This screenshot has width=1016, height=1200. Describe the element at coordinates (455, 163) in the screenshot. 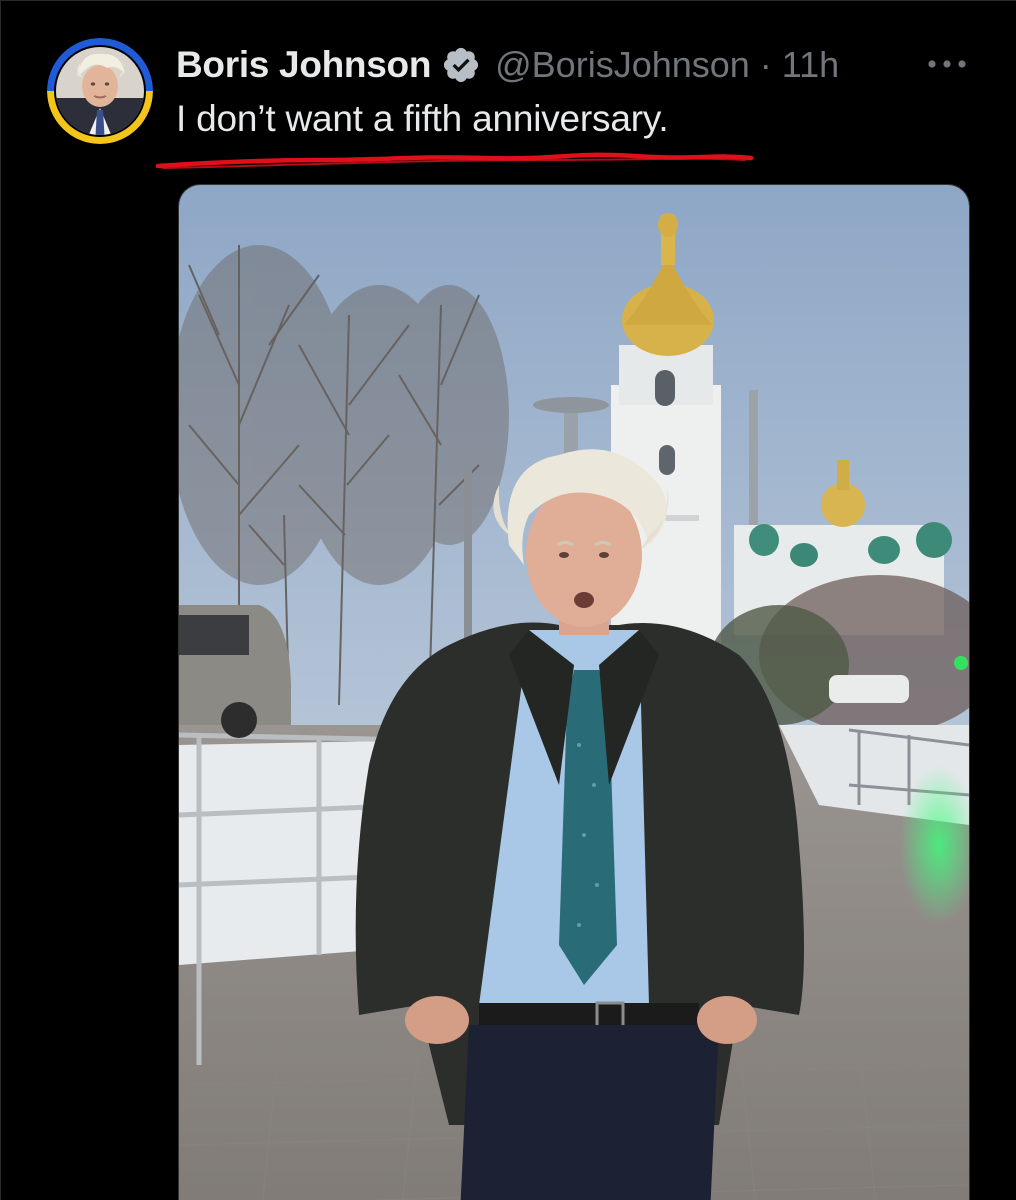

I see `red-underline-annotation` at that location.